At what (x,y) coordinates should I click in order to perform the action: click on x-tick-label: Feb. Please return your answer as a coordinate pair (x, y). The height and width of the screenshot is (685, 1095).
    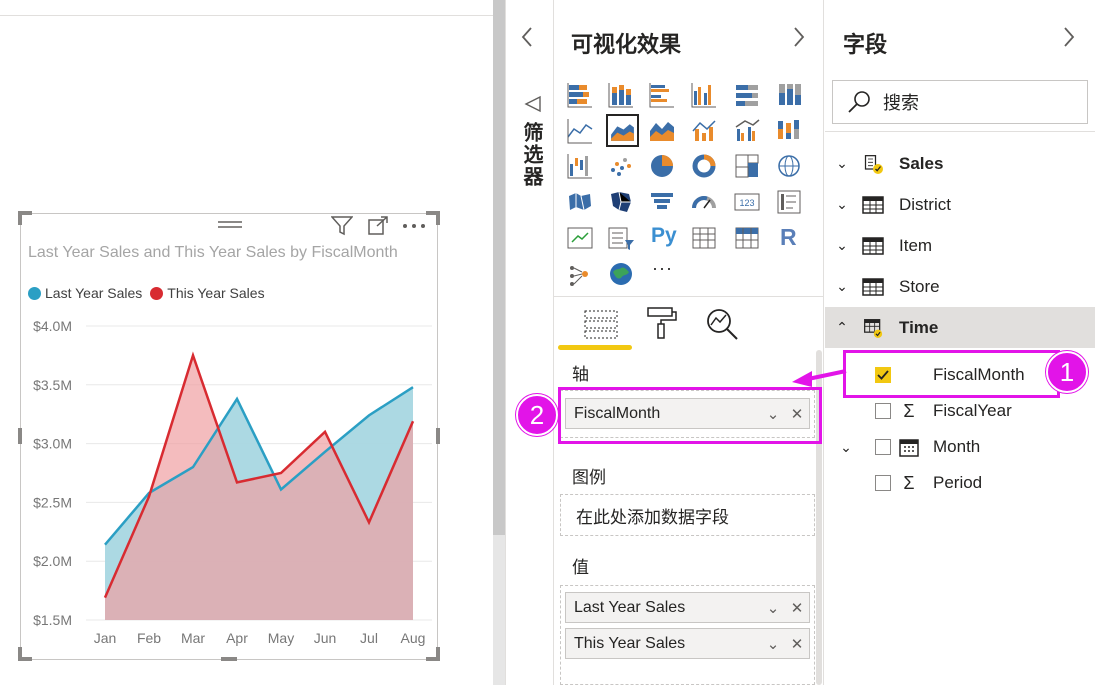
    Looking at the image, I should click on (149, 638).